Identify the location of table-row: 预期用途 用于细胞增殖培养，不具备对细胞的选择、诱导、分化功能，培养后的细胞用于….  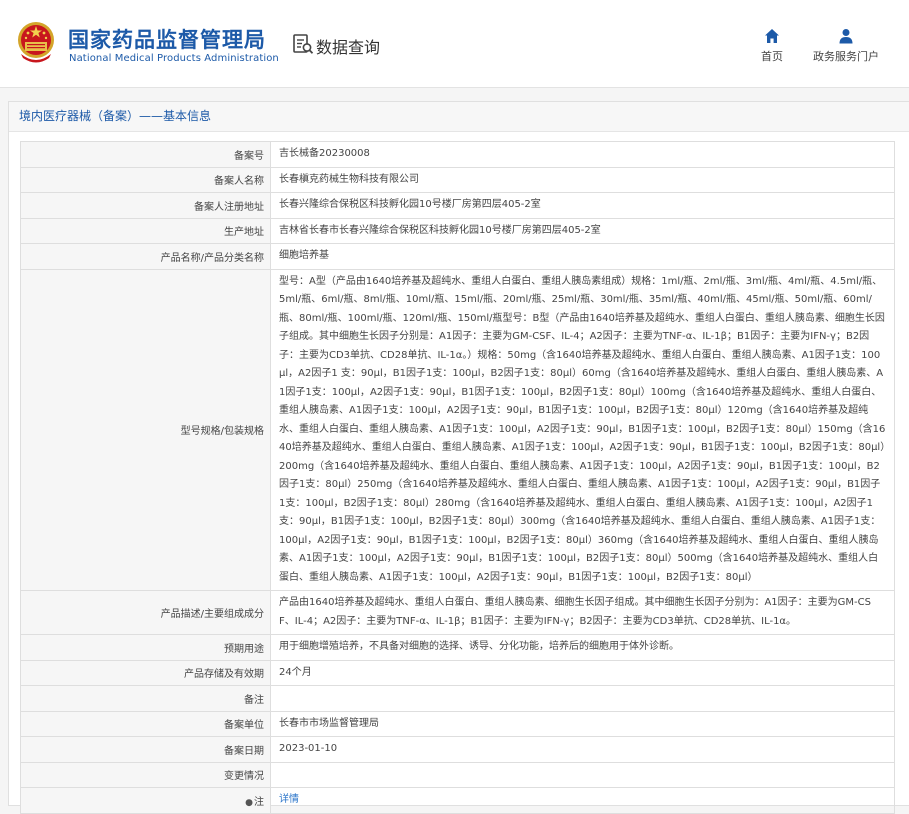
(457, 647).